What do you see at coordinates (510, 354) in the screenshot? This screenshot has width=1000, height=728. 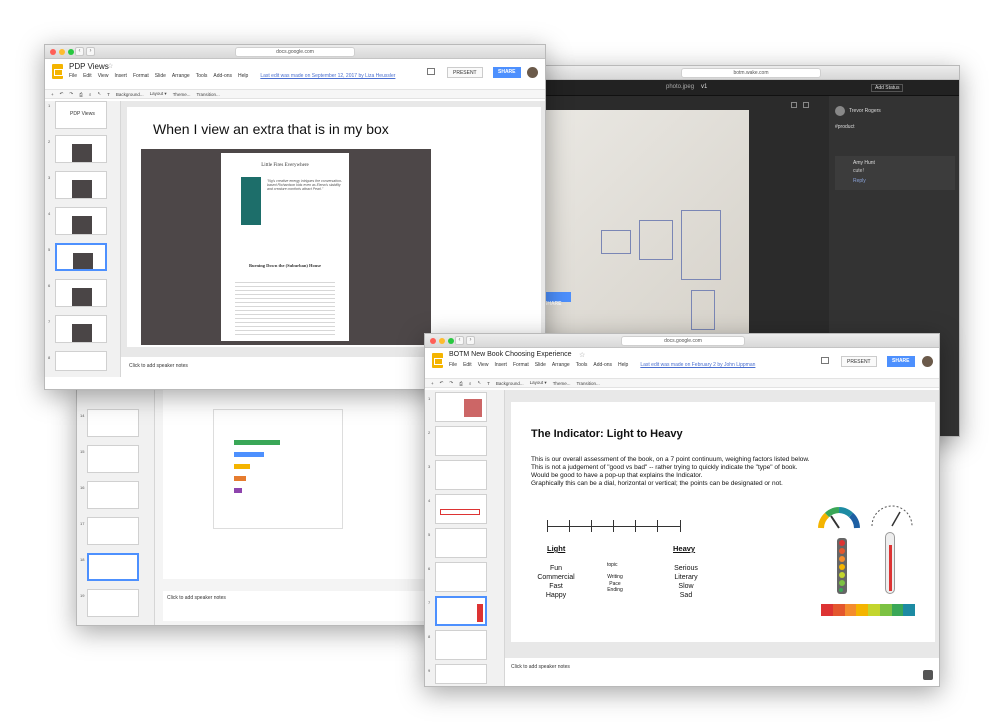 I see `doc-title: BOTM New Book Choosing Experience` at bounding box center [510, 354].